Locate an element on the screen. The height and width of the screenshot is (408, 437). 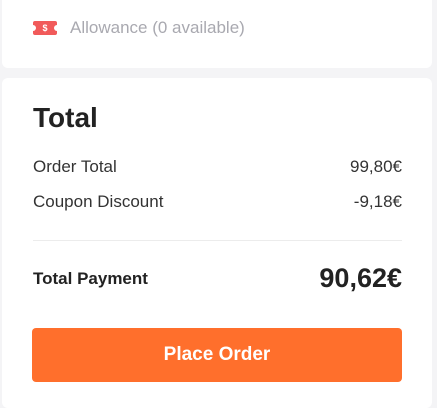
coupon-icon-glyph: $ is located at coordinates (45, 27).